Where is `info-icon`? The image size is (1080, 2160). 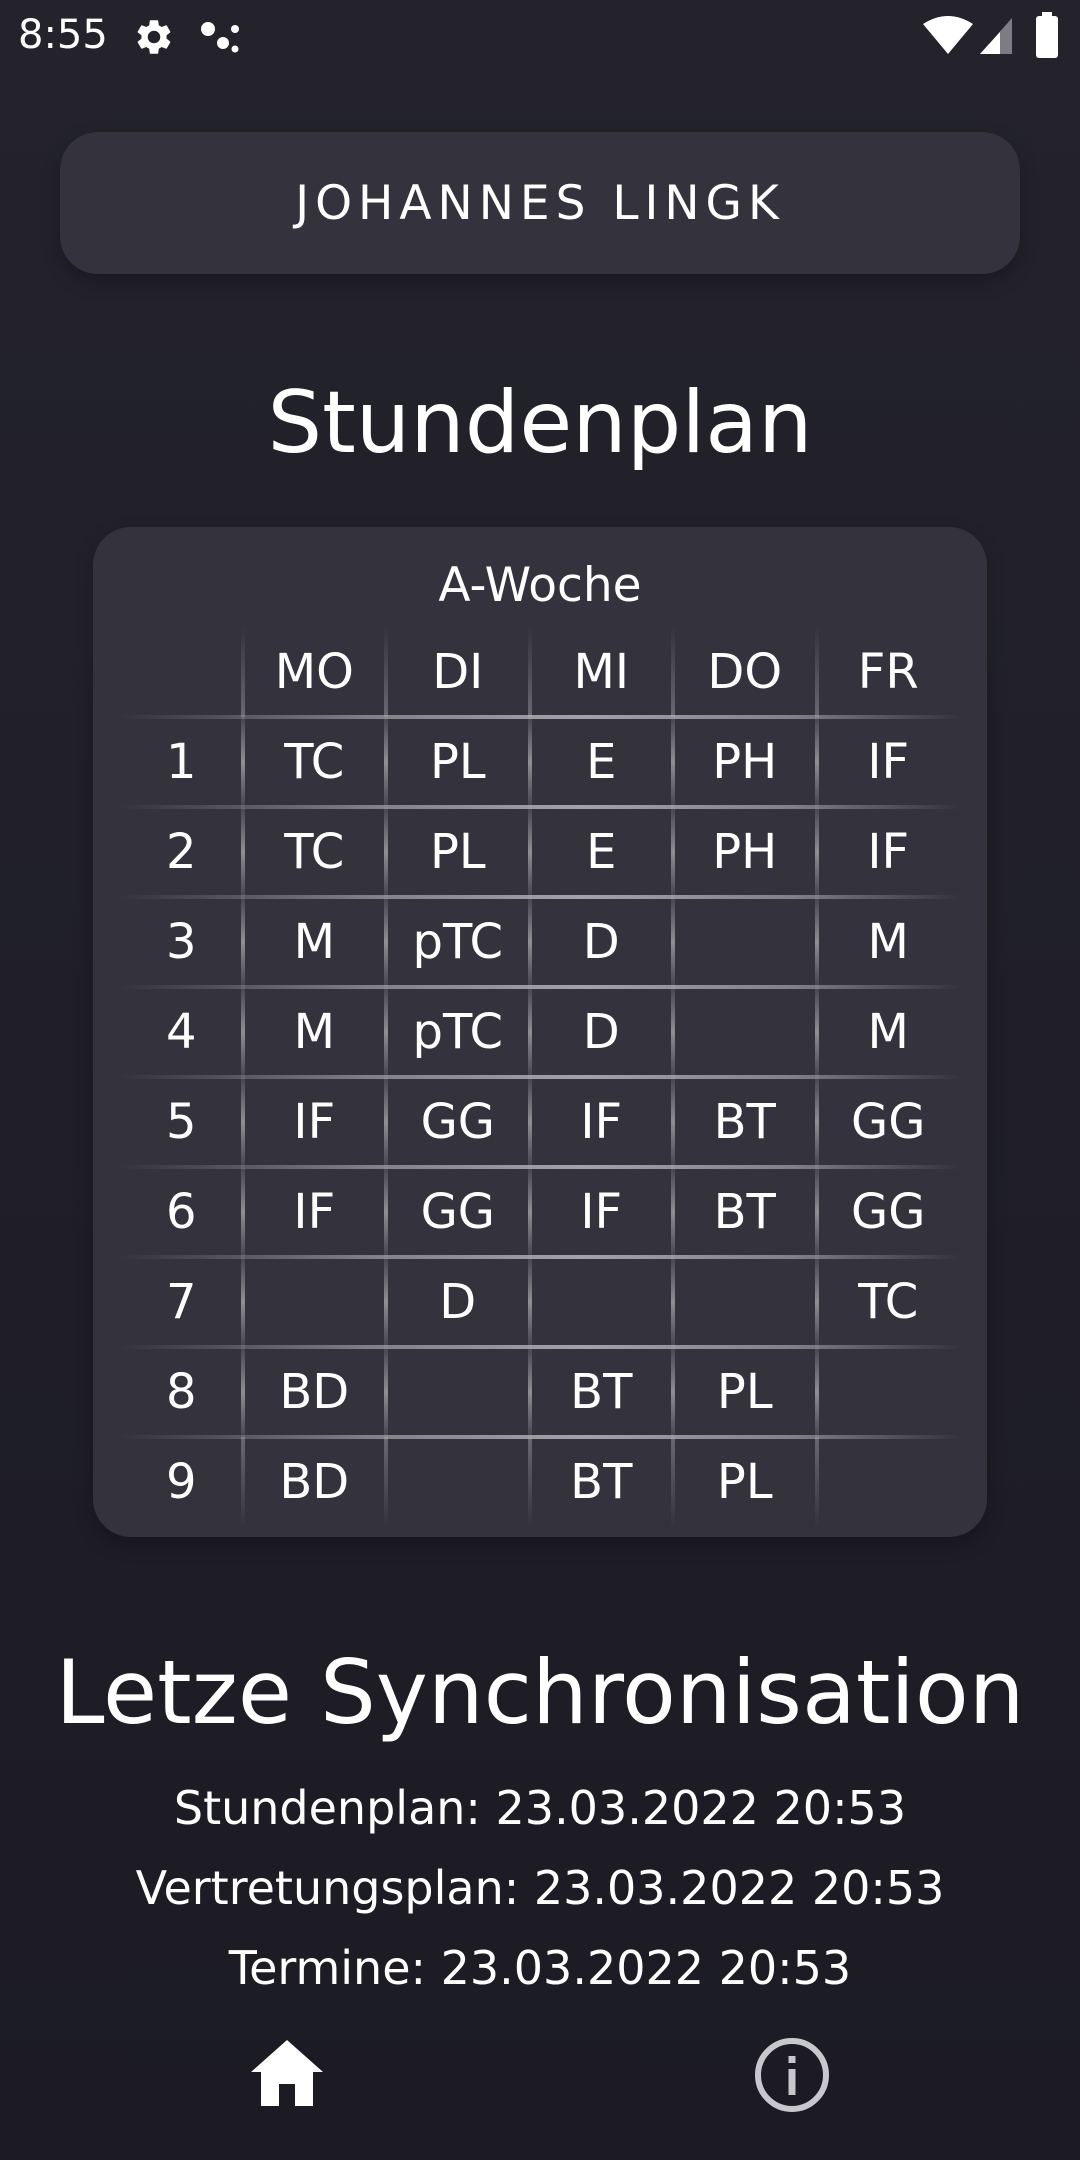 info-icon is located at coordinates (792, 2075).